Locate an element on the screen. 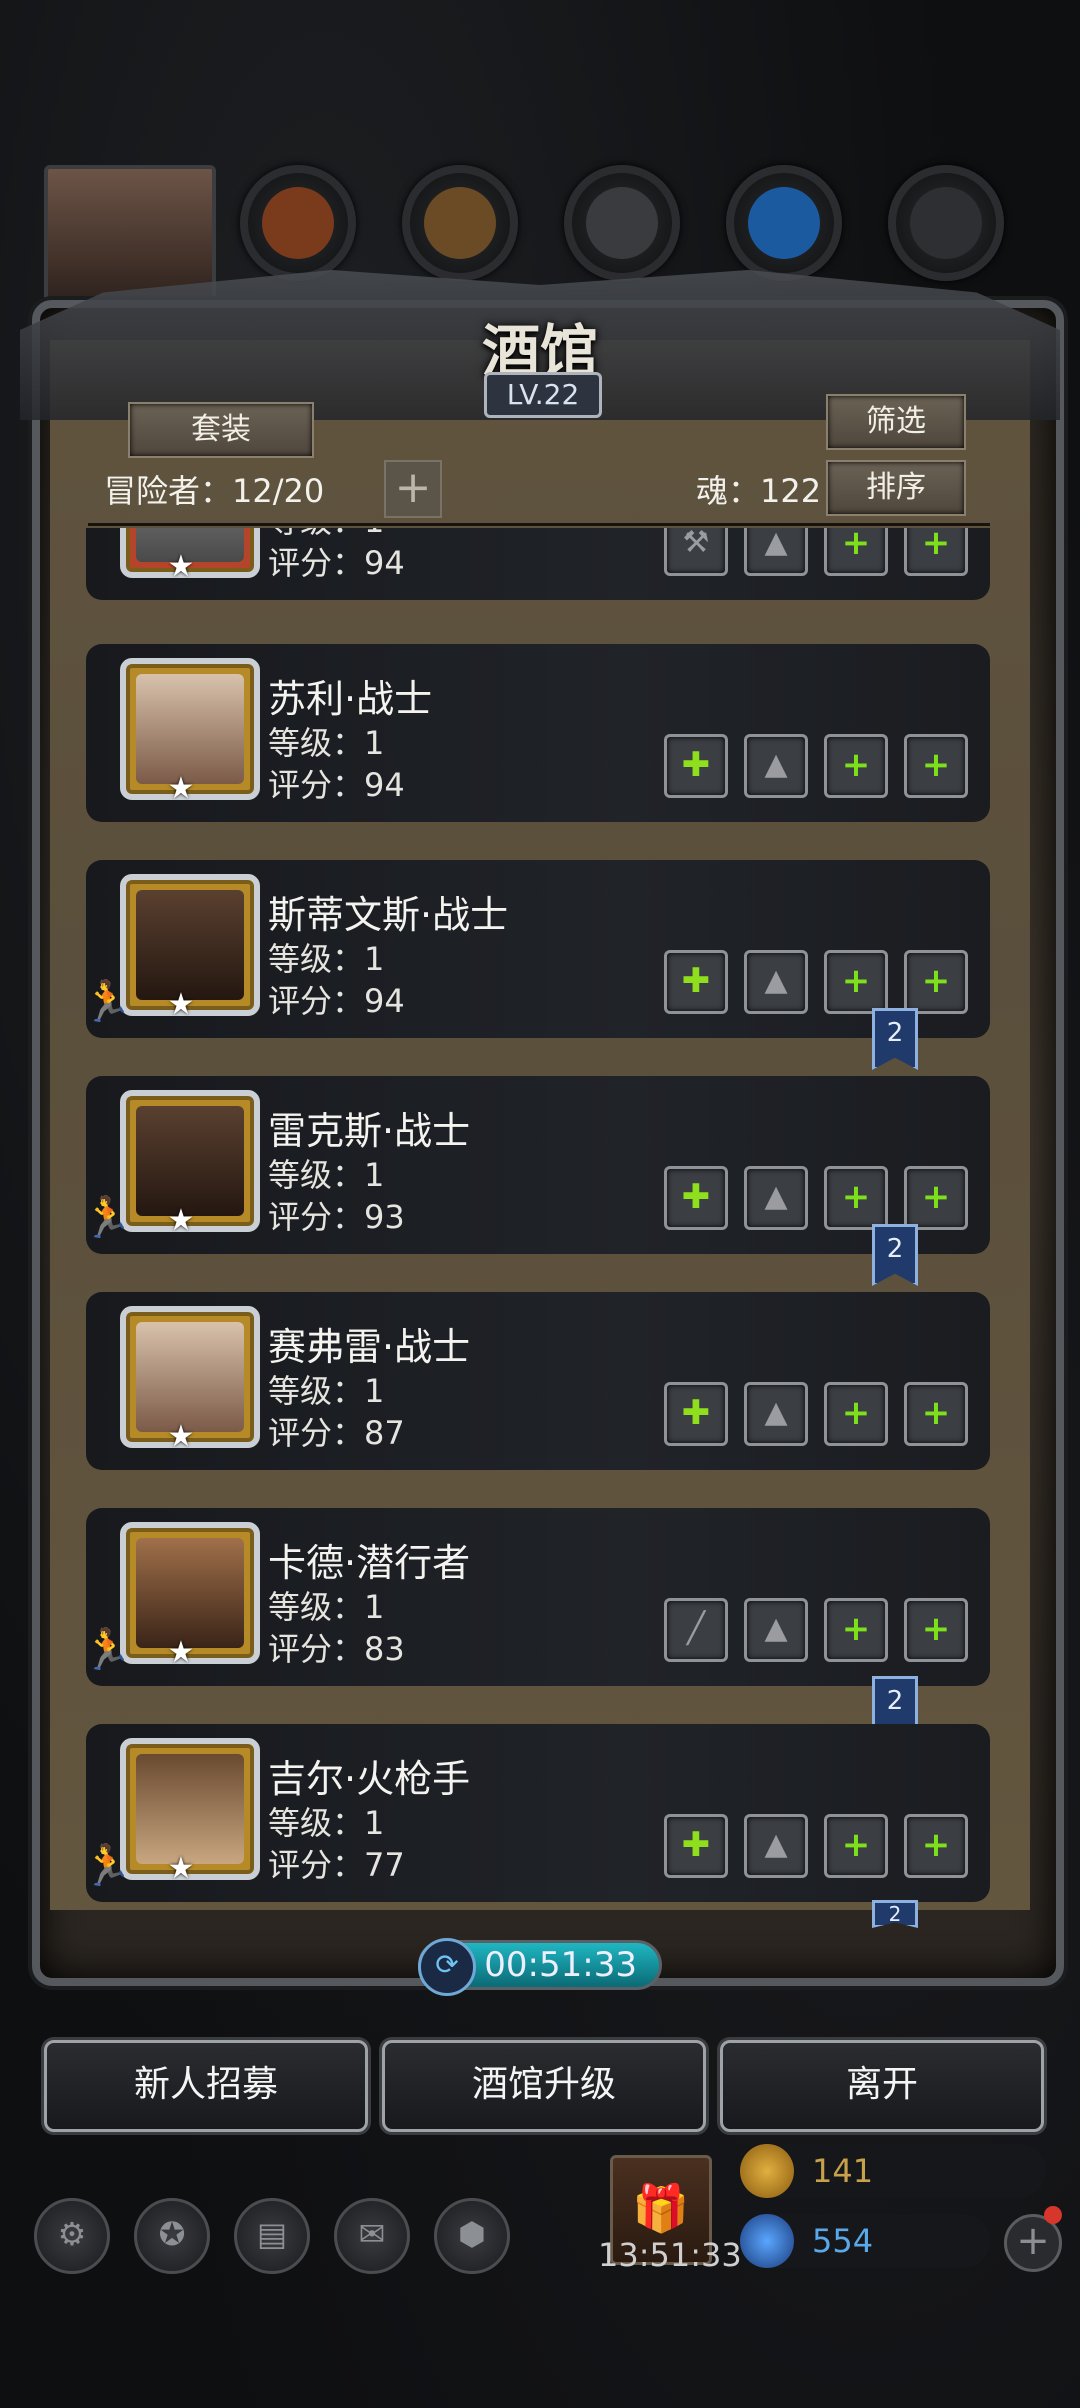  expand-capacity-button: + is located at coordinates (413, 489).